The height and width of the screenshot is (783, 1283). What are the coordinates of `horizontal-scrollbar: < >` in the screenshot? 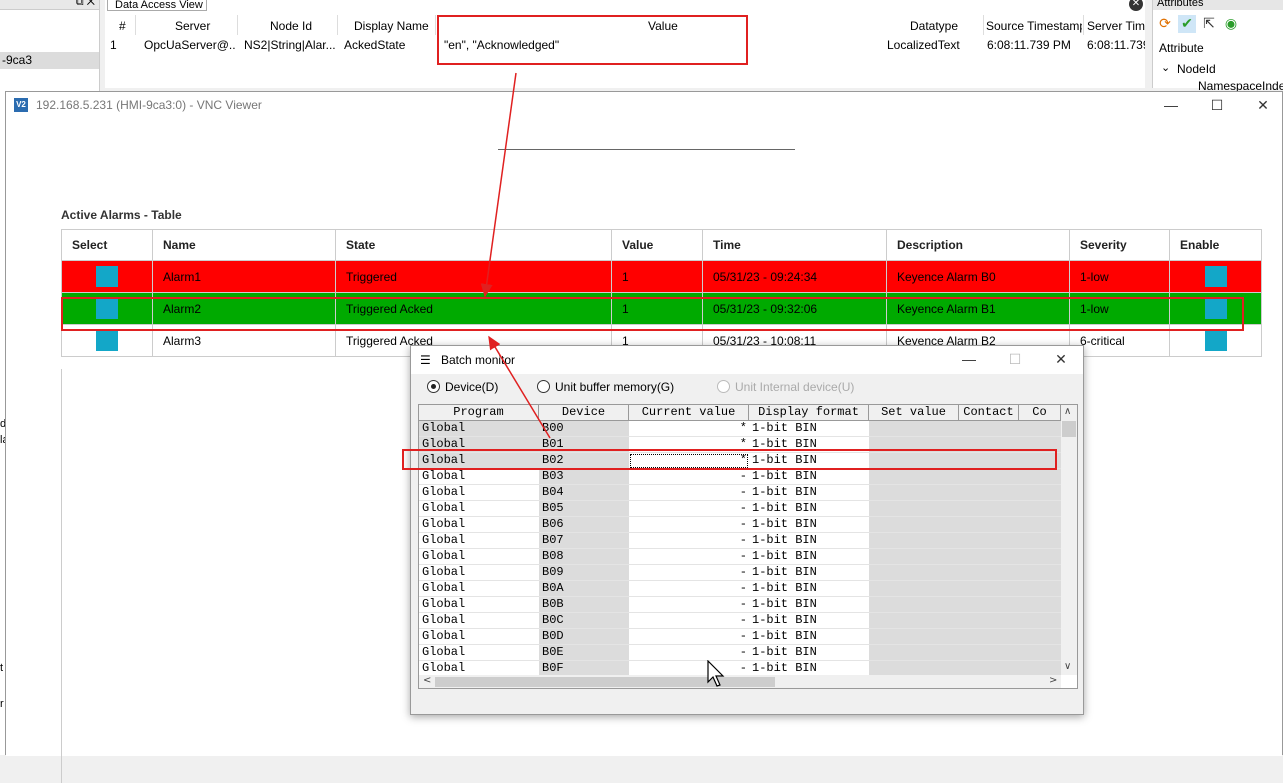 It's located at (740, 681).